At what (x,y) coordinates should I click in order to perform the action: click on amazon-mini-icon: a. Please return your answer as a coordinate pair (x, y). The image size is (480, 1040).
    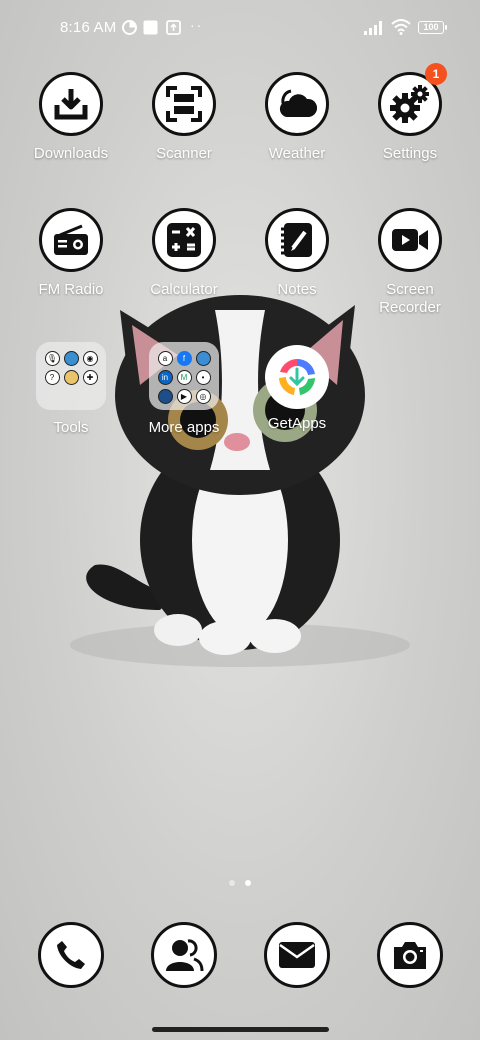
    Looking at the image, I should click on (165, 358).